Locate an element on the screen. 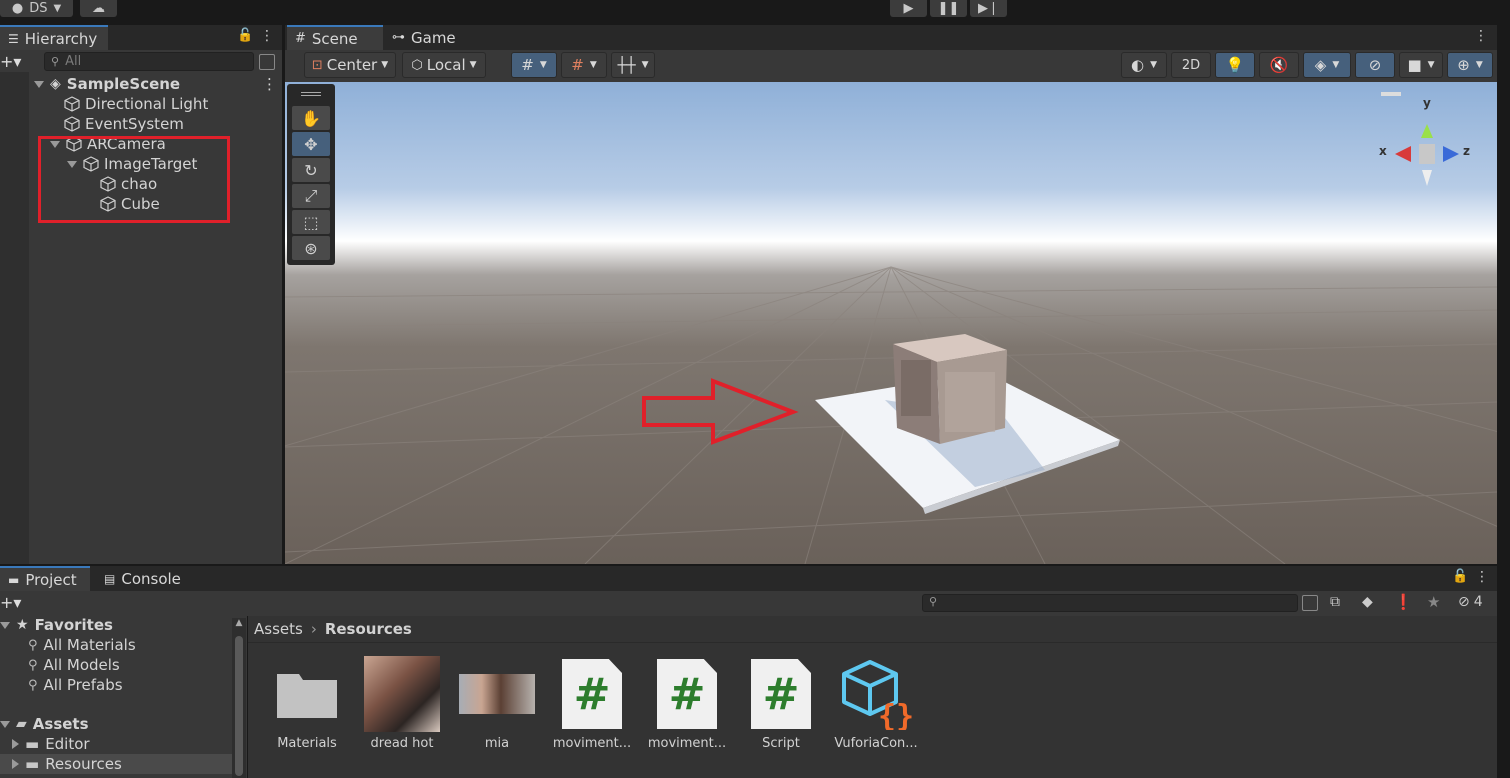 This screenshot has height=778, width=1510. effects-dropdown: ◈ ▼ is located at coordinates (1327, 65).